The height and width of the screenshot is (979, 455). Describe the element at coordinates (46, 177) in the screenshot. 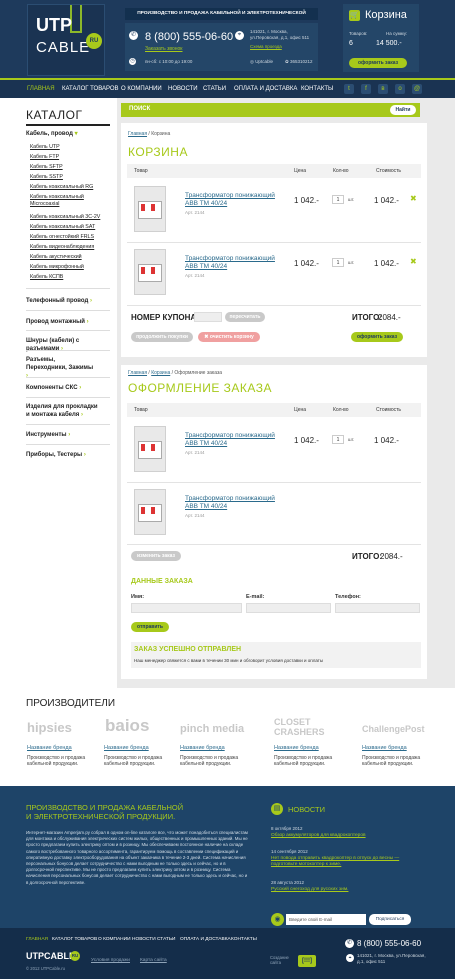

I see `sidebar-item-sstp: Кабель SSTP` at that location.